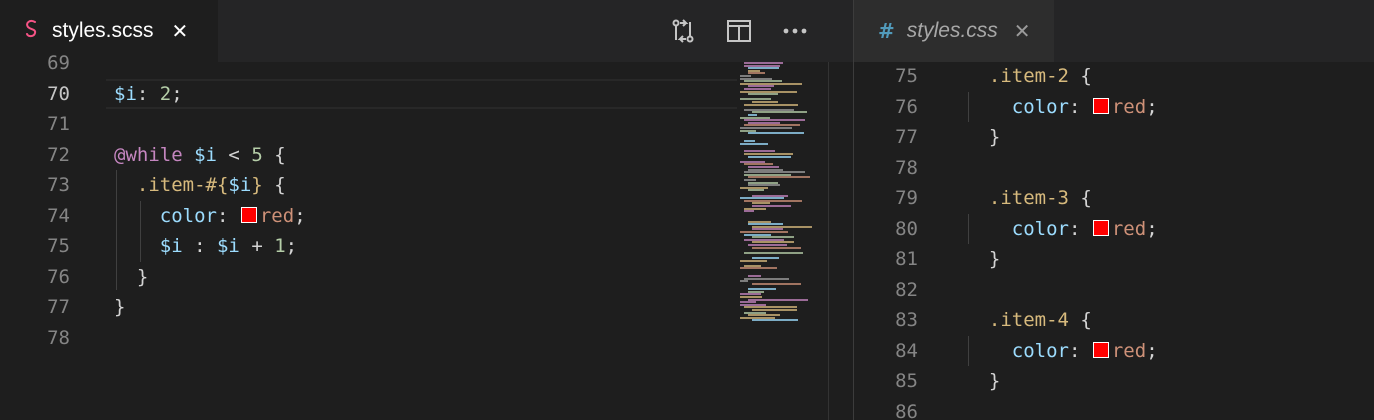 The width and height of the screenshot is (1374, 420). Describe the element at coordinates (1114, 290) in the screenshot. I see `code-line: 82` at that location.